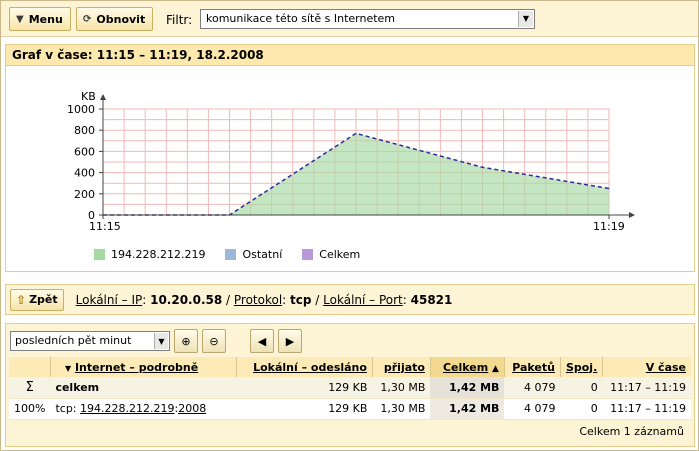 This screenshot has width=699, height=451. I want to click on row-packets: 4 079, so click(532, 409).